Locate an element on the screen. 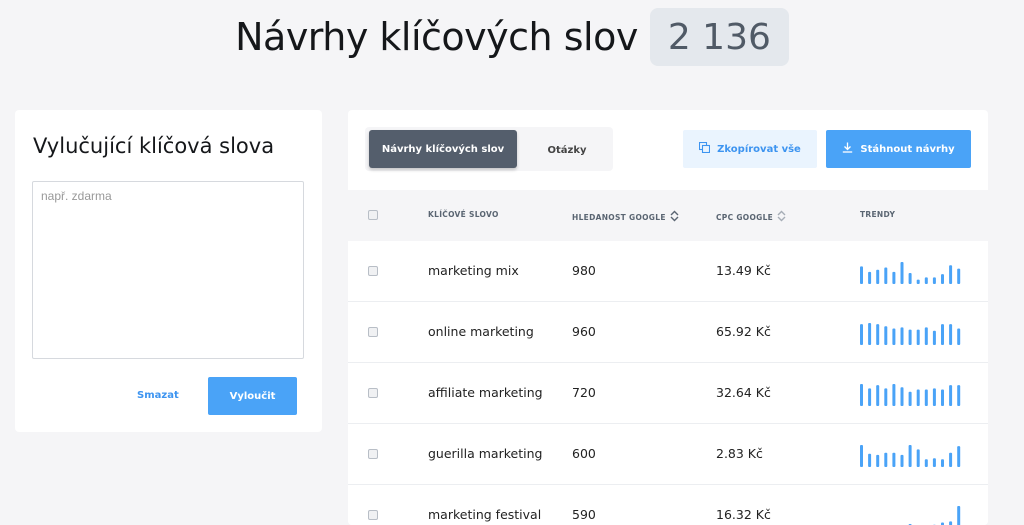 The height and width of the screenshot is (525, 1024). table-row: online marketing 960 65.92 Kč is located at coordinates (668, 332).